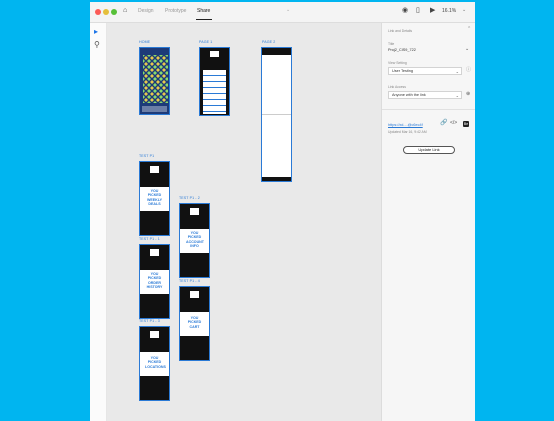 The width and height of the screenshot is (554, 421). I want to click on app-icon-grid, so click(155, 79).